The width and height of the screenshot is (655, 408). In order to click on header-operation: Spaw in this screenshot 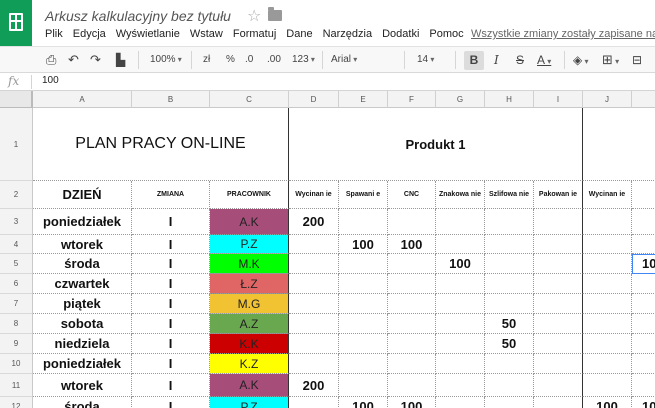, I will do `click(643, 195)`.